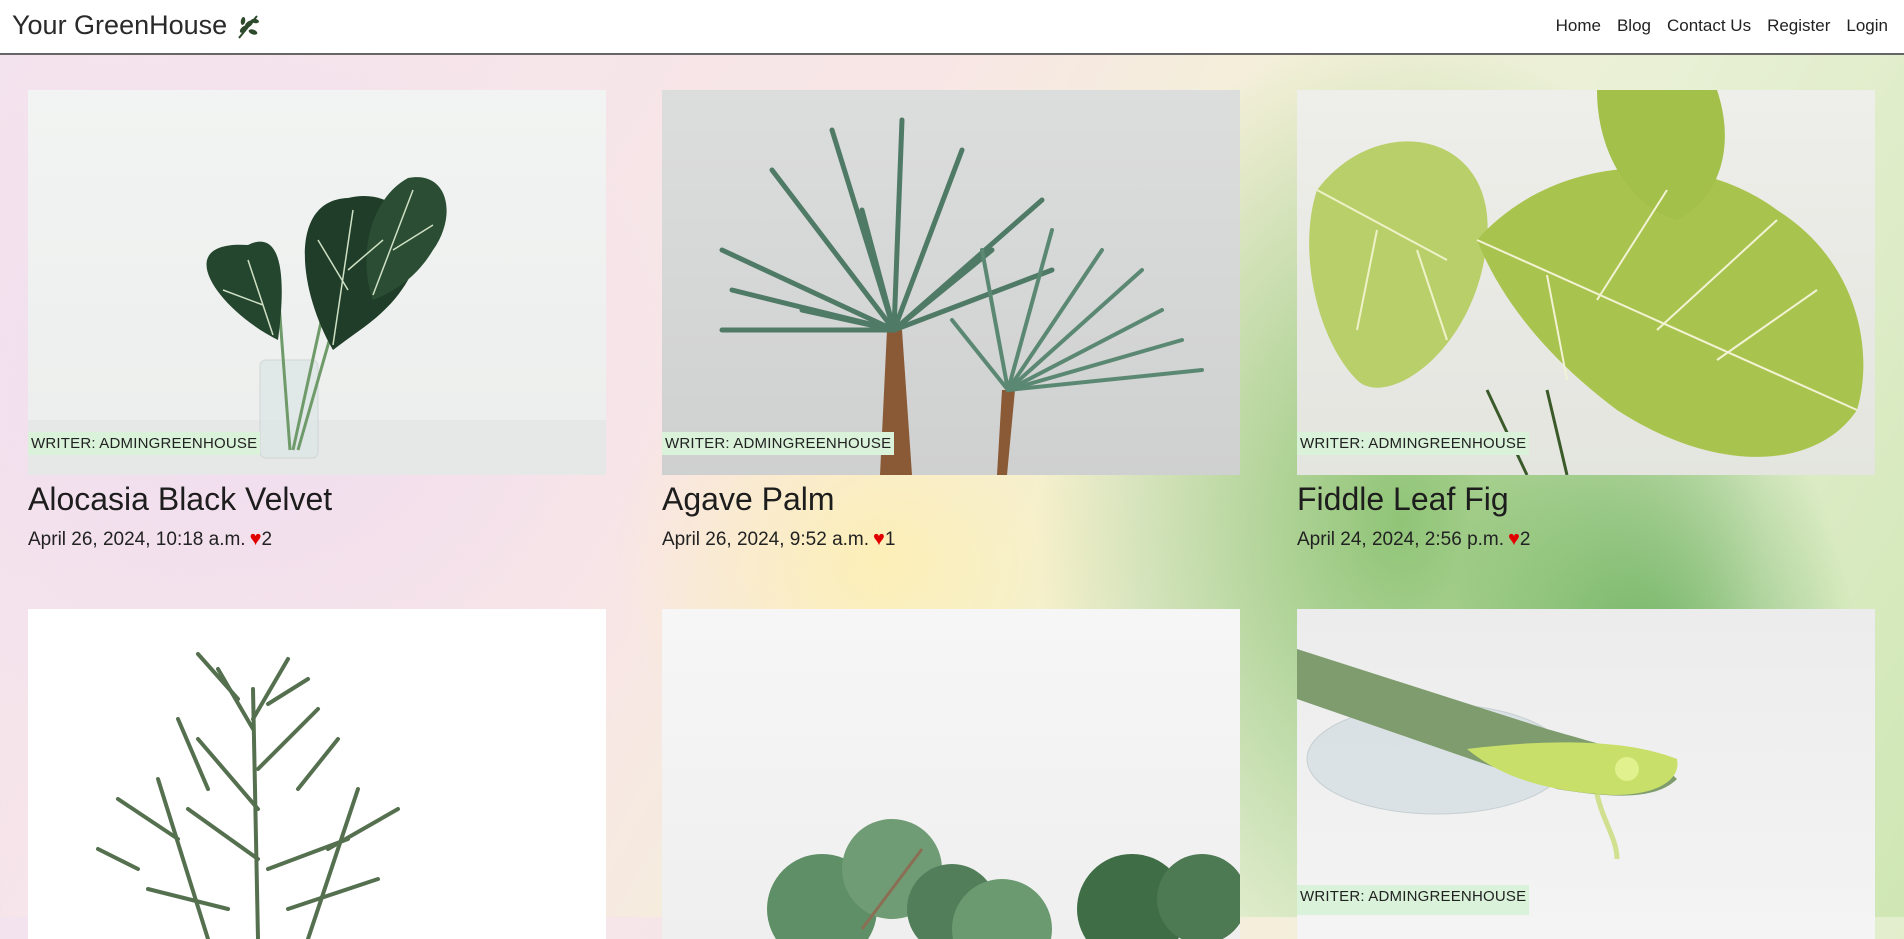 This screenshot has height=939, width=1904. I want to click on alocasia-plant-image, so click(317, 326).